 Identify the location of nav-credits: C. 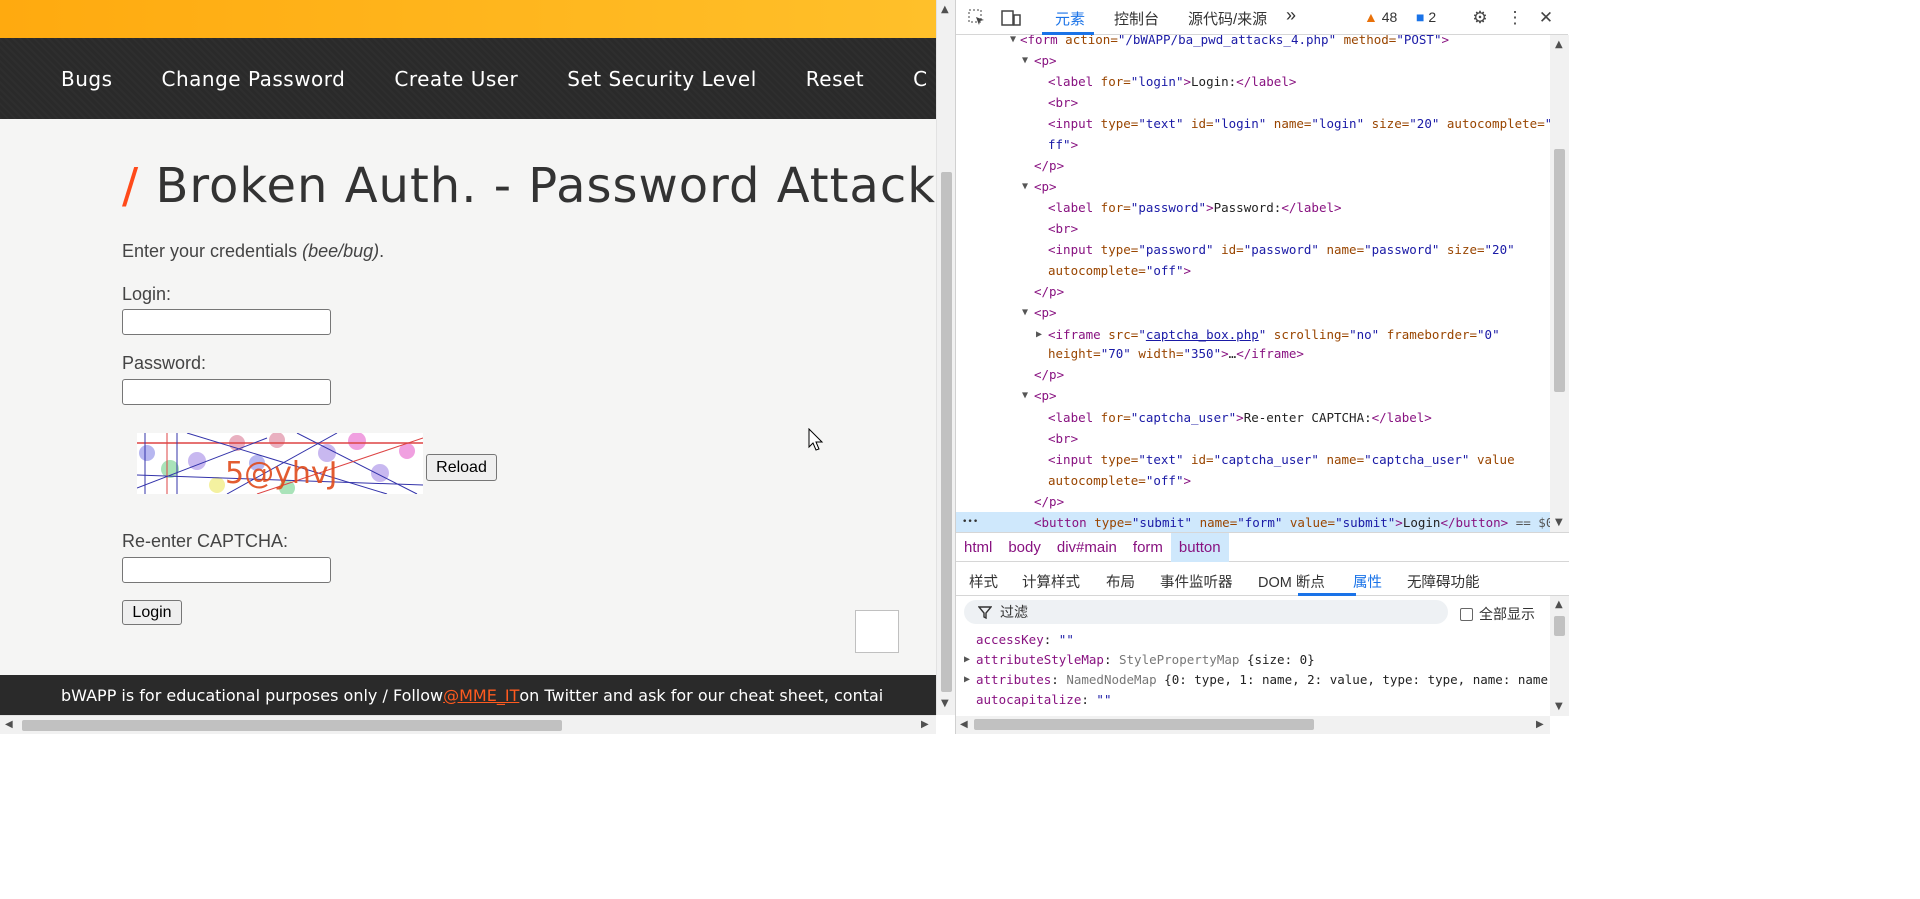
(920, 79).